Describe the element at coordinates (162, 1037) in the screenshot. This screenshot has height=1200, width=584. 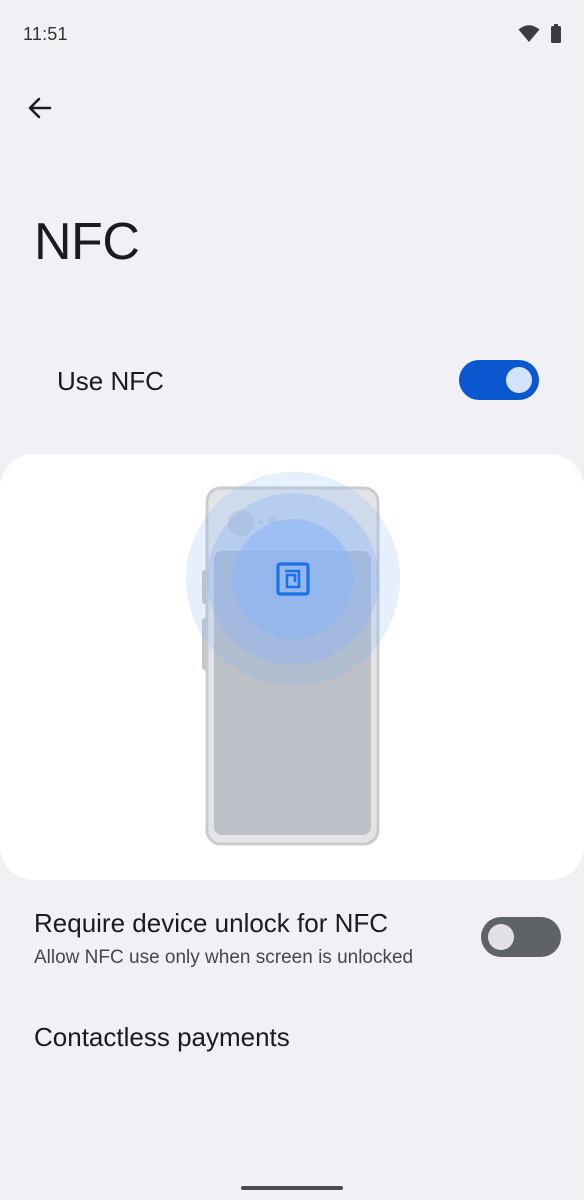
I see `contactless-payments-label: Contactless payments` at that location.